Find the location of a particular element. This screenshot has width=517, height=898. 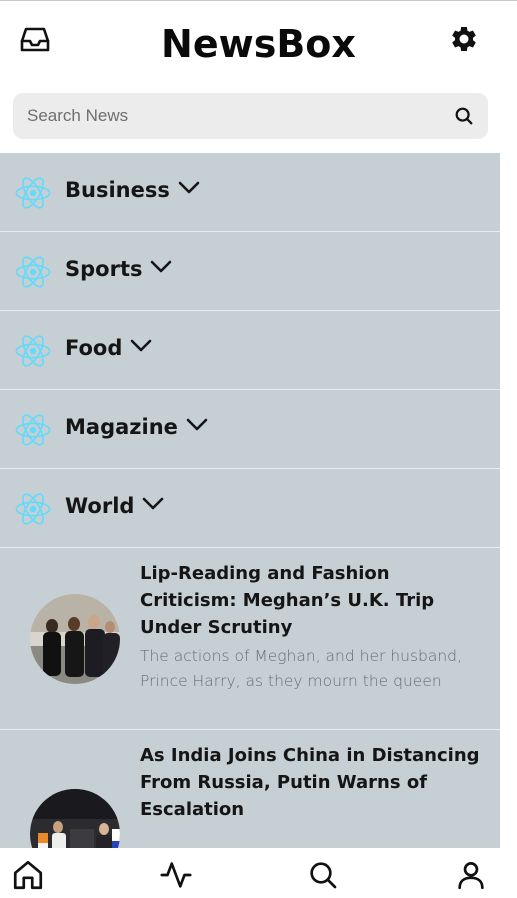

tab-home is located at coordinates (28, 875).